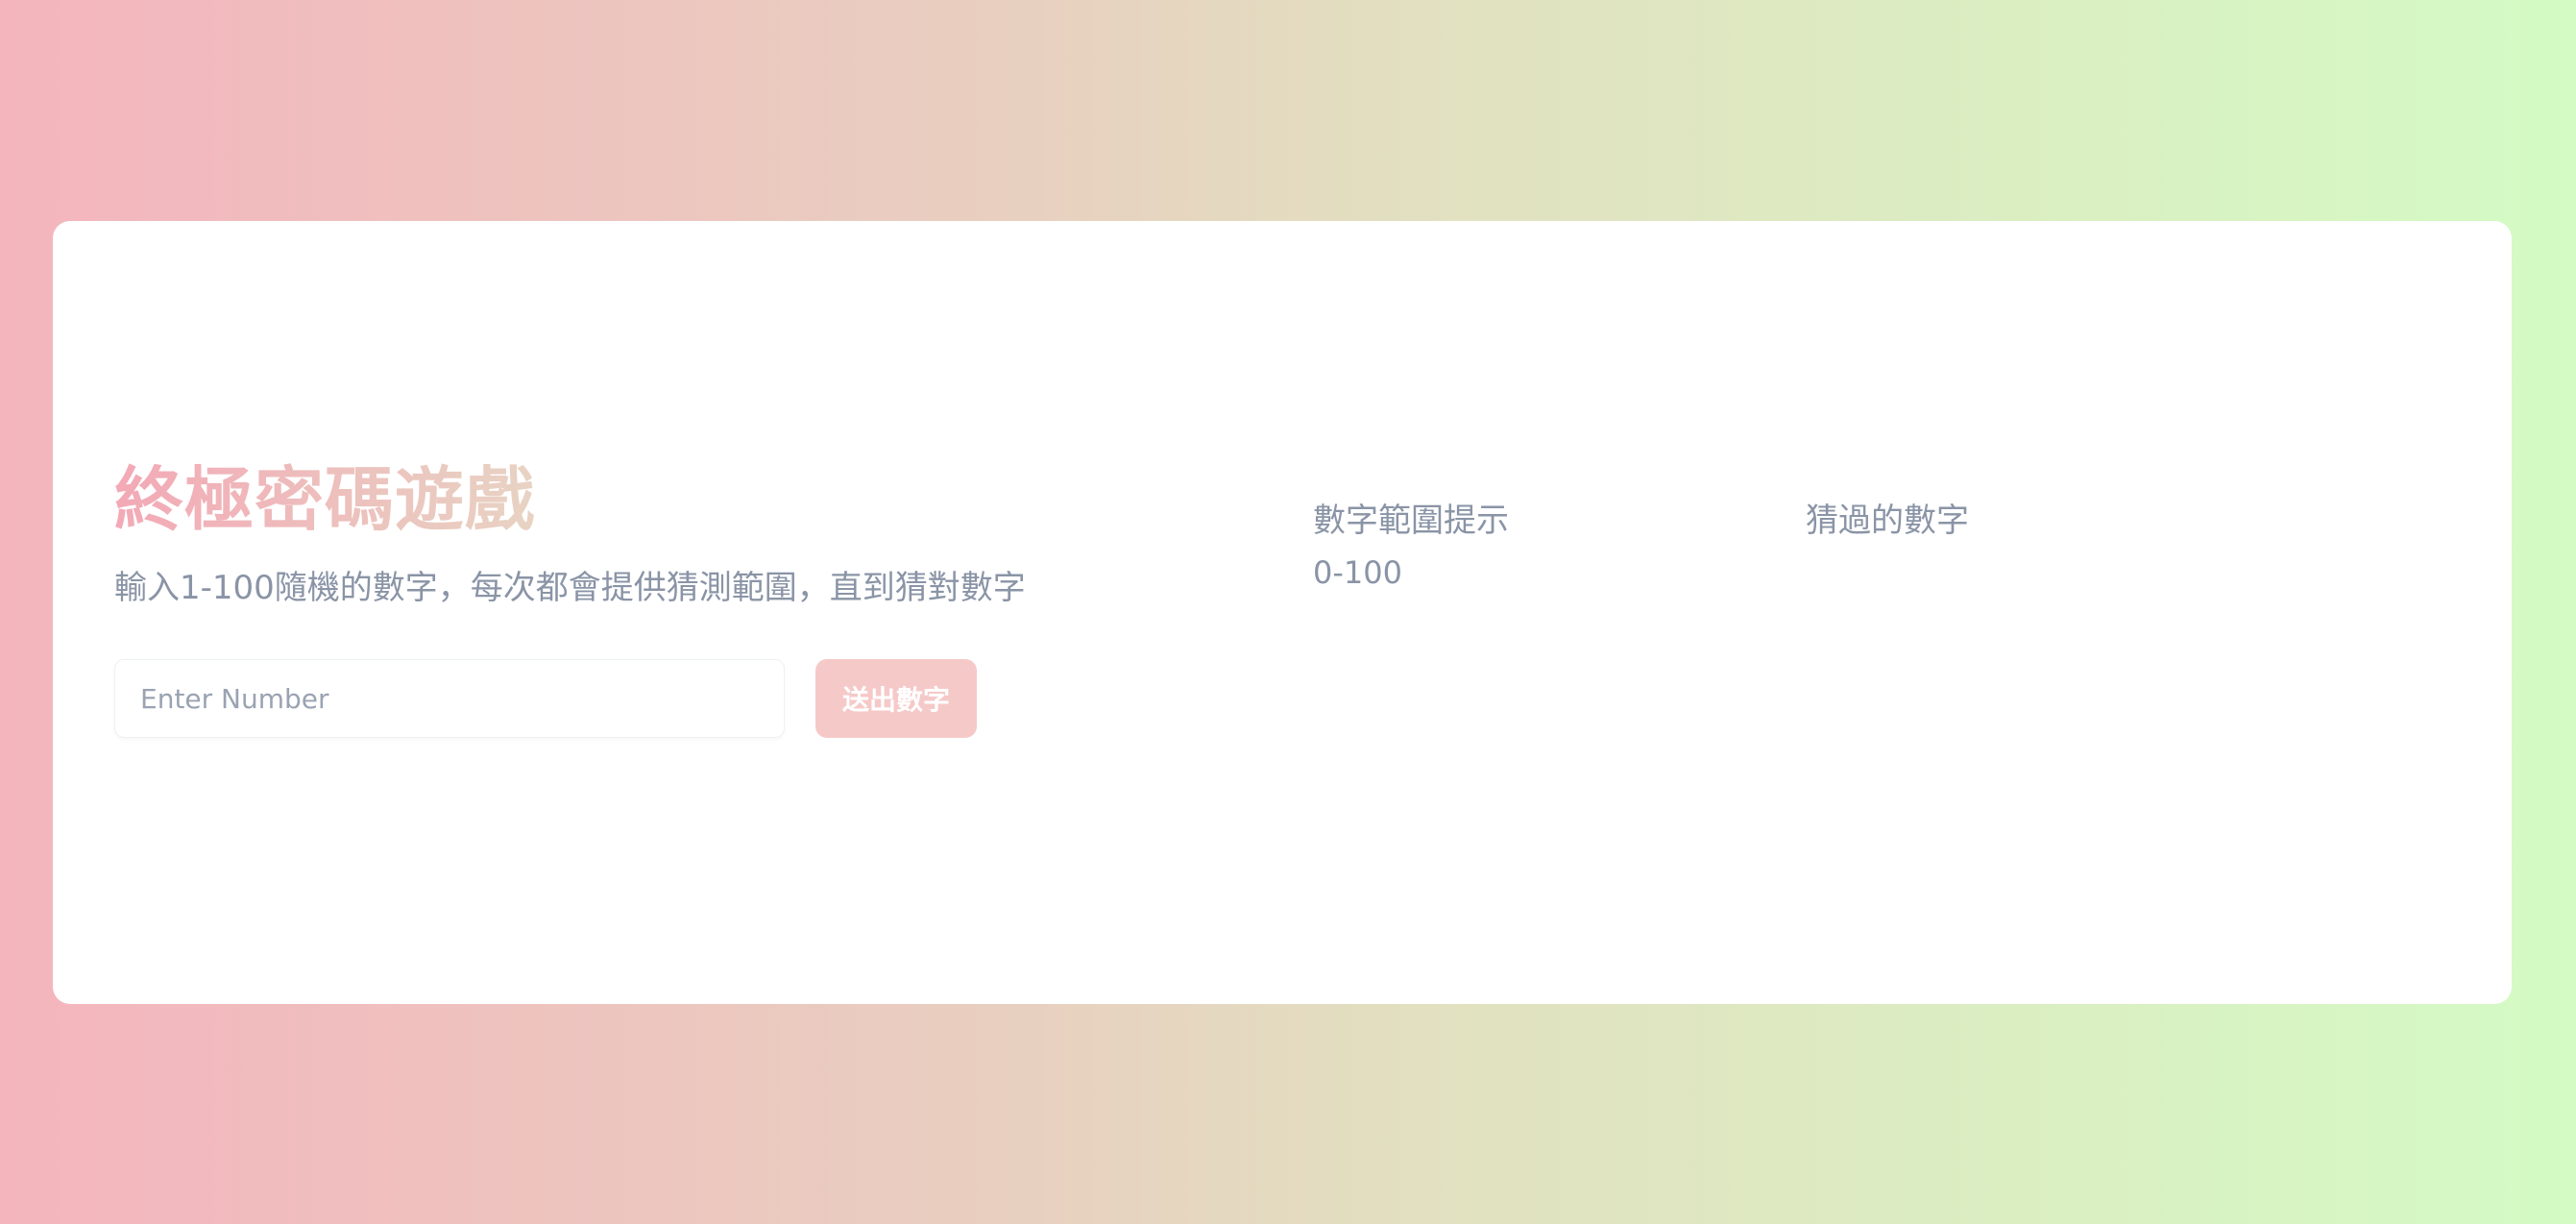  Describe the element at coordinates (1411, 521) in the screenshot. I see `range-hint-heading: 數字範圍提示` at that location.